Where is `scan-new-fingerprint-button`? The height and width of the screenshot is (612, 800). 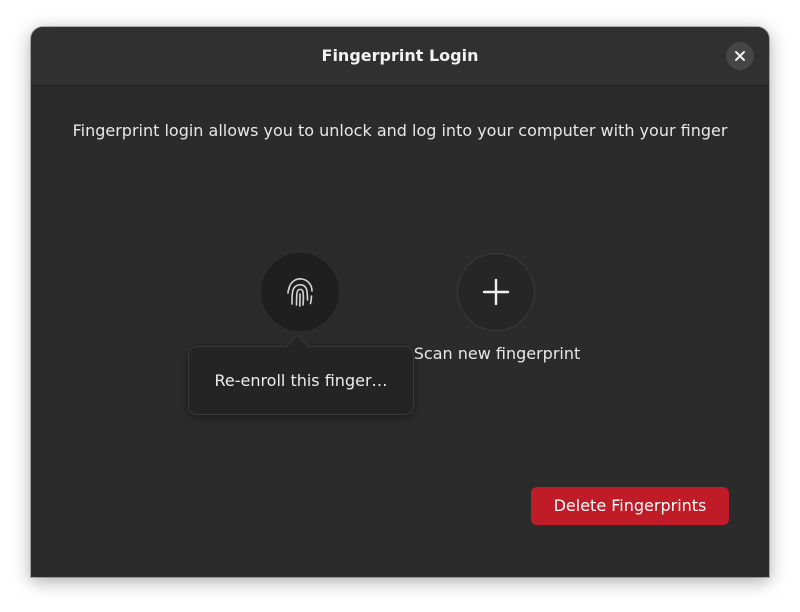
scan-new-fingerprint-button is located at coordinates (496, 292).